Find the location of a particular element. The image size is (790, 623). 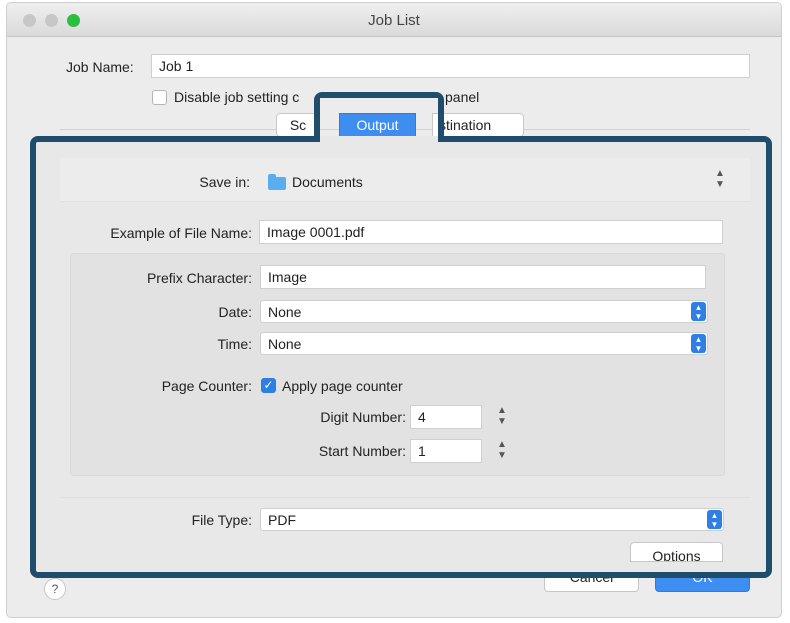

date-select-value: None is located at coordinates (285, 312).